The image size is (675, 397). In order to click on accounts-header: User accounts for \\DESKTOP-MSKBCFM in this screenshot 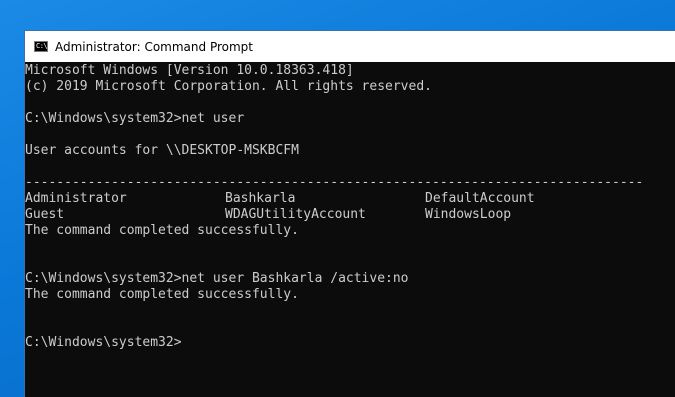, I will do `click(162, 150)`.